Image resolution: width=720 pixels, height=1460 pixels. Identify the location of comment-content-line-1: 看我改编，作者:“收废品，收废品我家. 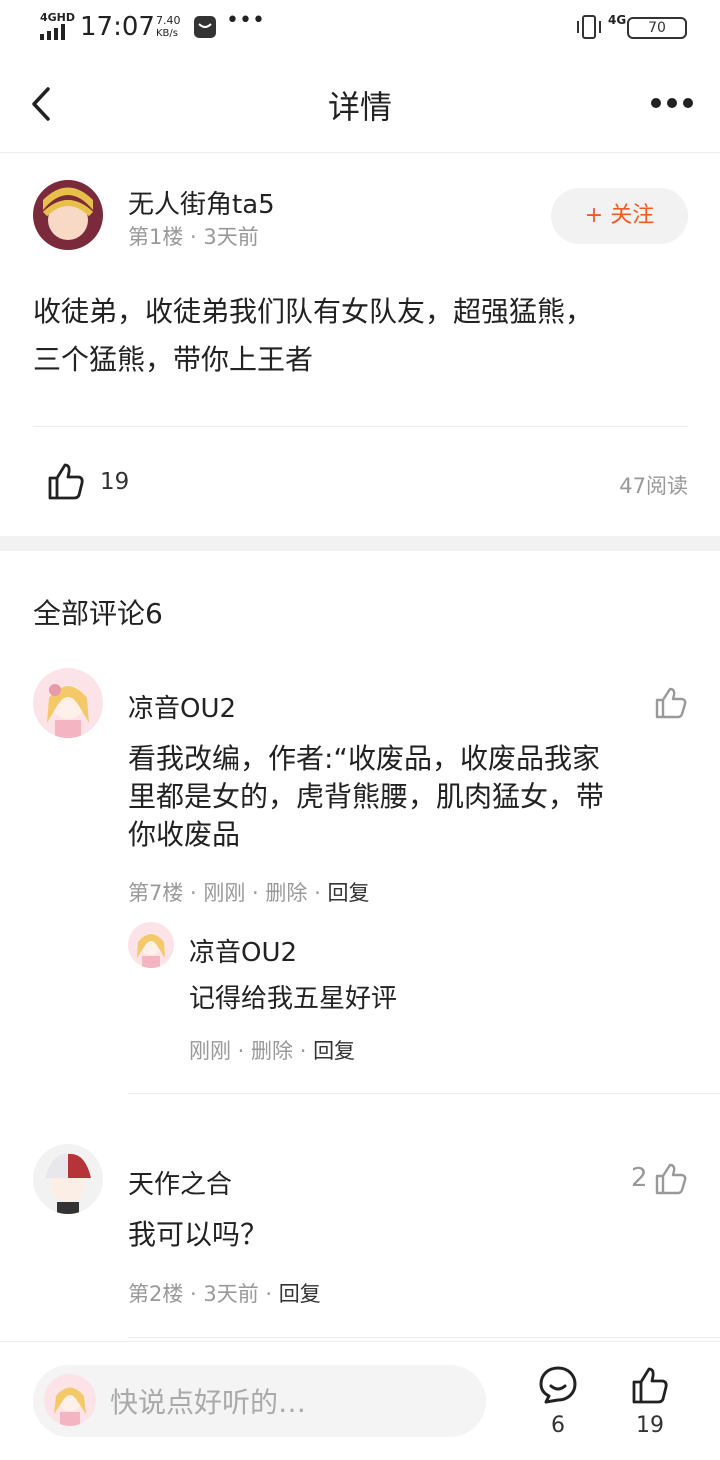
(364, 758).